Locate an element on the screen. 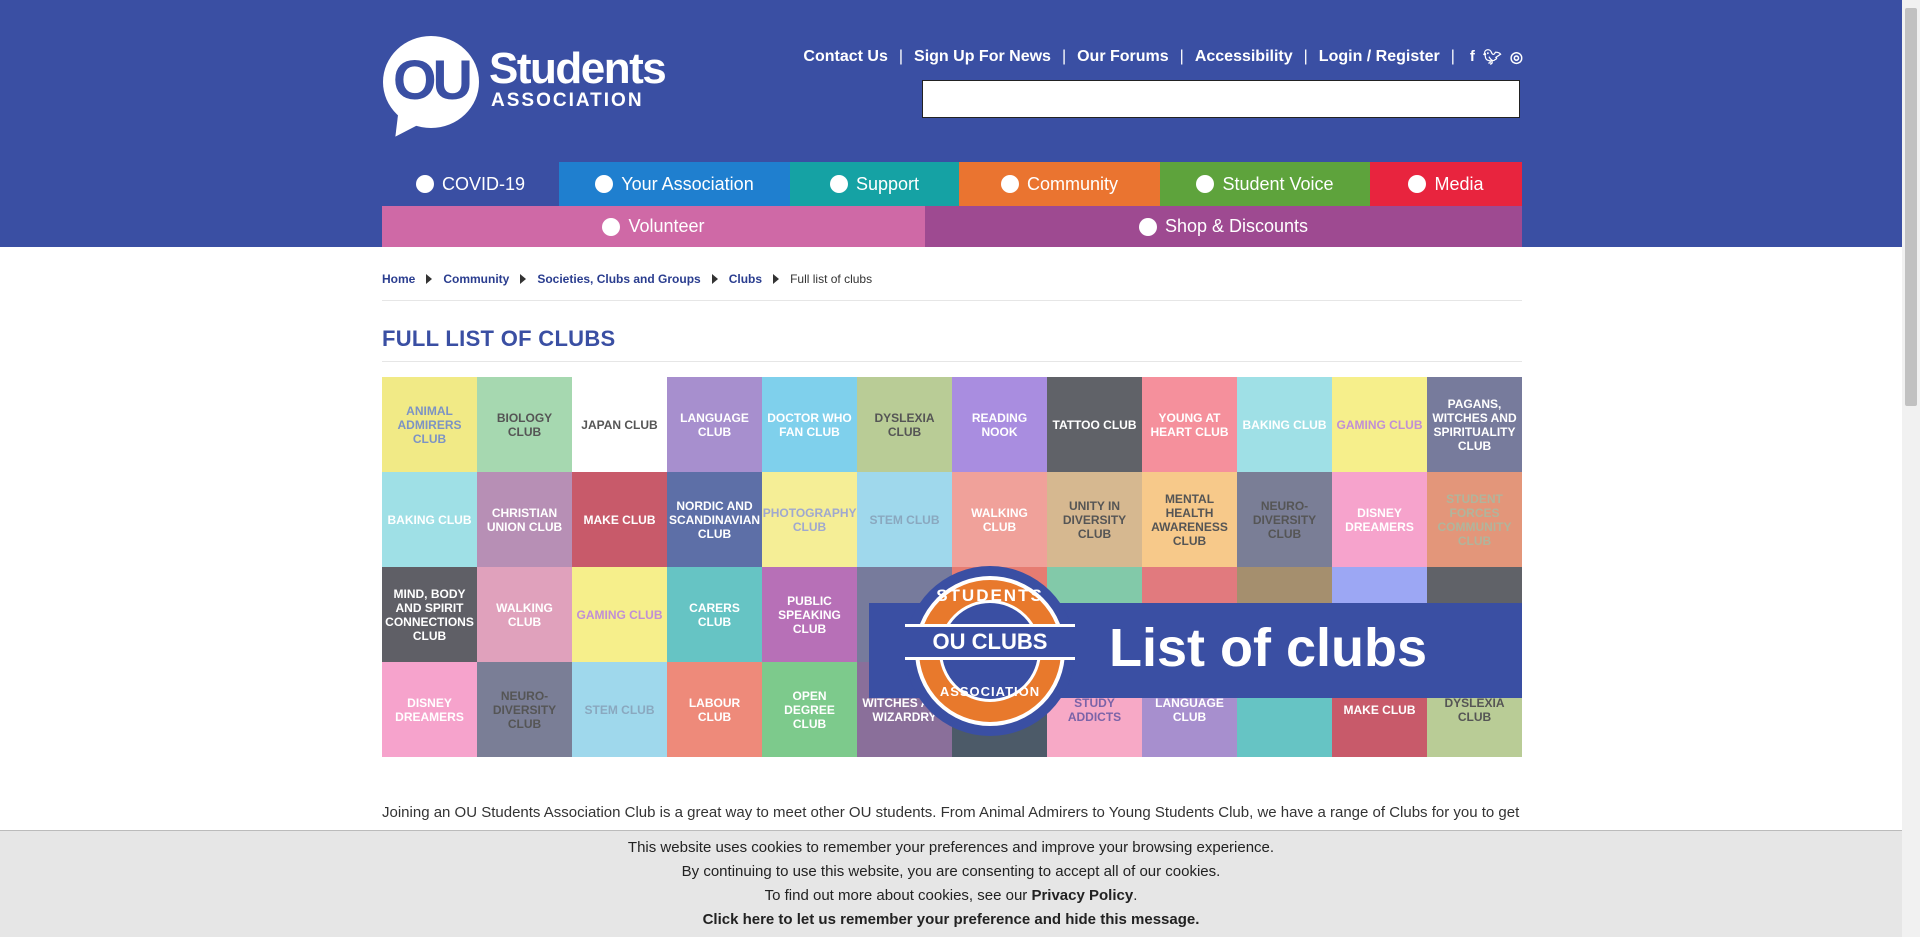  club-tile: Tattoo Club is located at coordinates (1094, 424).